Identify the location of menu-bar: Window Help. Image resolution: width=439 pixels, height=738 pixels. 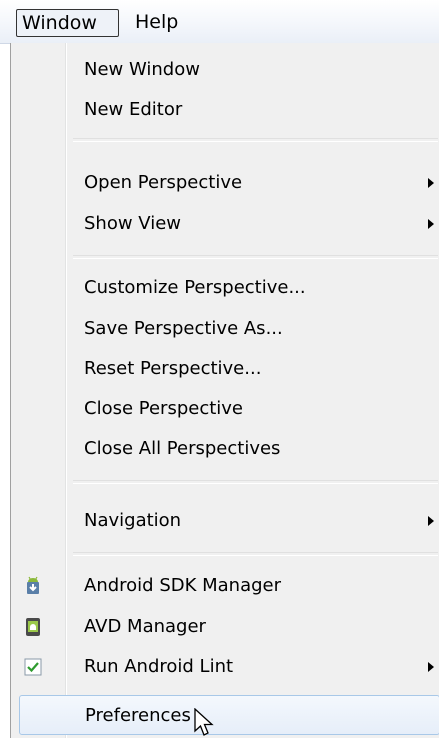
(219, 22).